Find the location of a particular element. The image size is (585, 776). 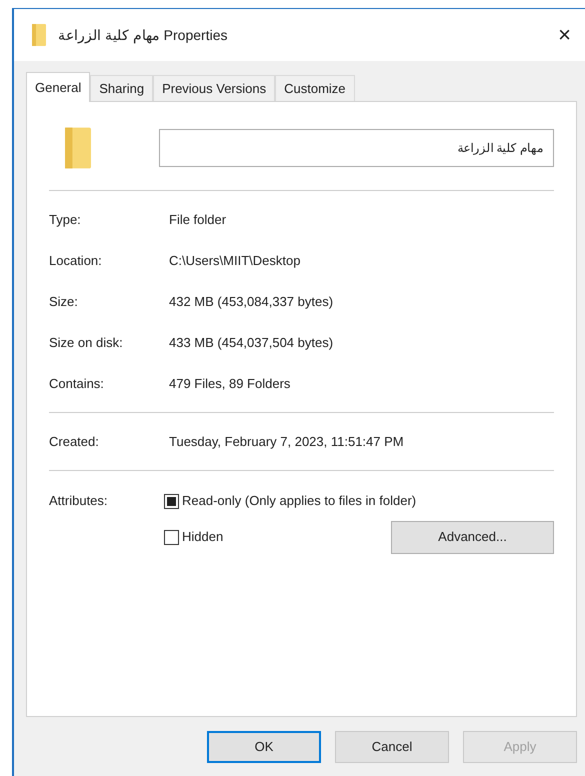

window-title: مهام كلية الزراعة Properties is located at coordinates (143, 36).